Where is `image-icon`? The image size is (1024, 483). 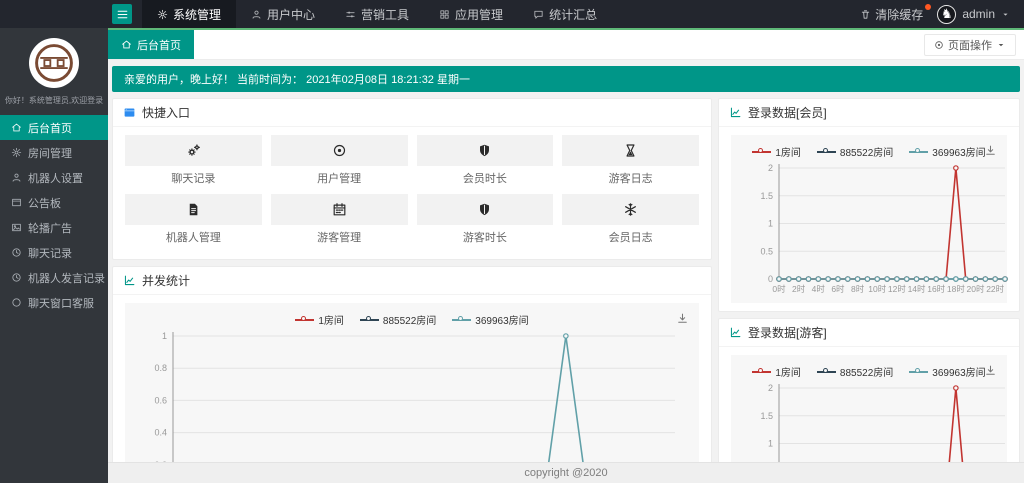 image-icon is located at coordinates (16, 227).